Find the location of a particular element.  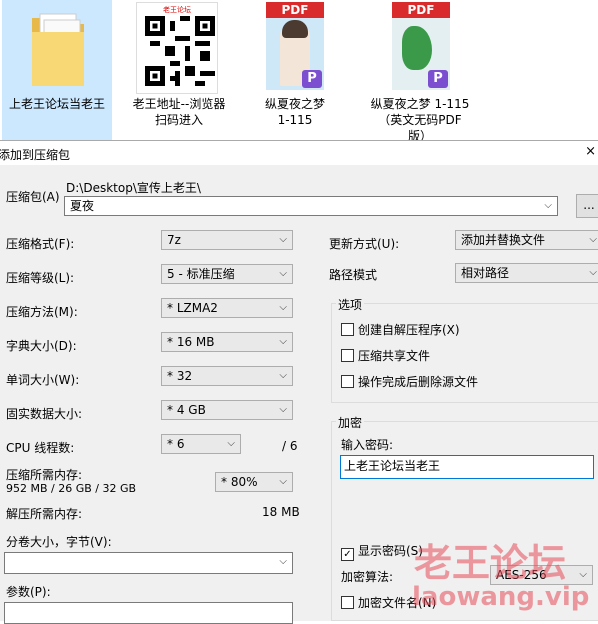

sfx-checkbox: 创建自解压程序(X) is located at coordinates (400, 329).